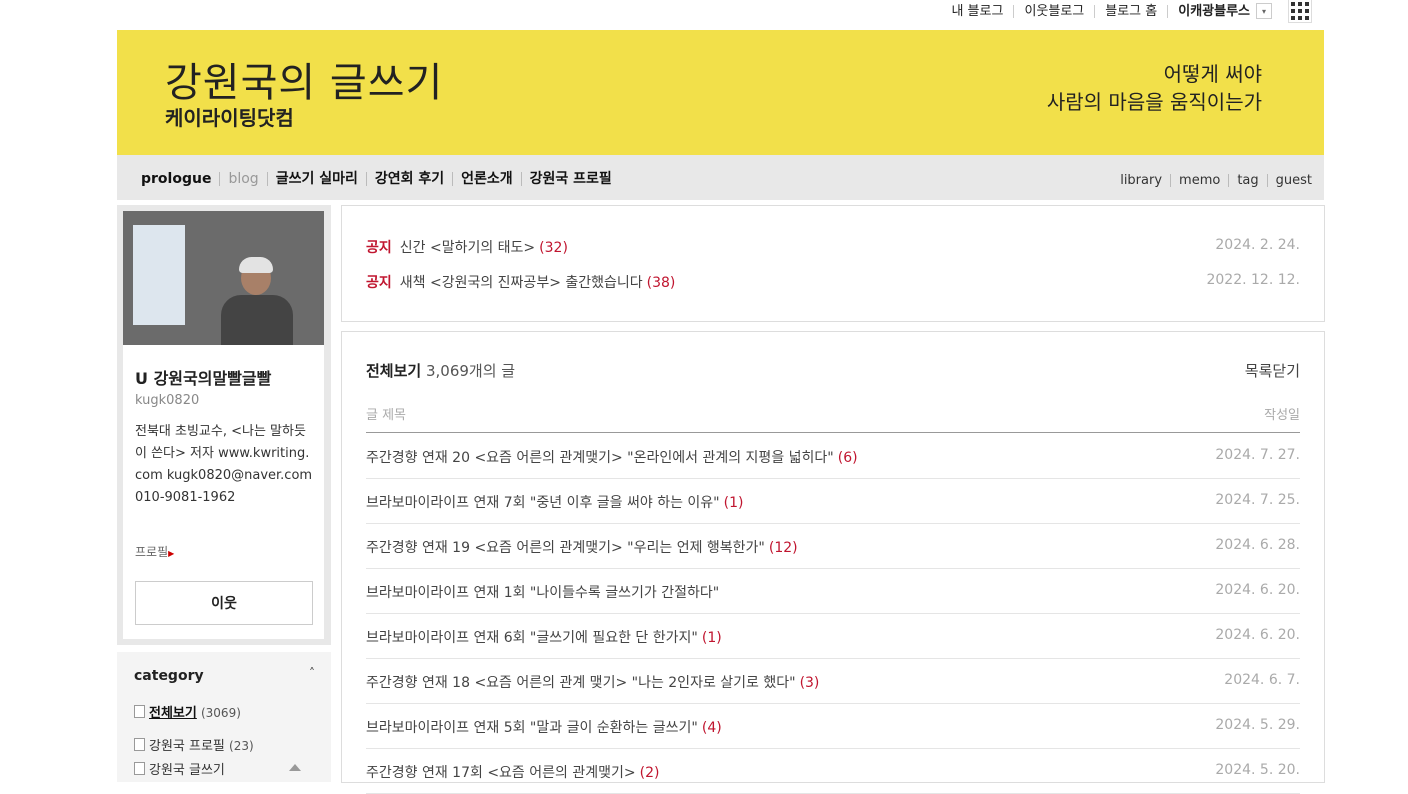 This screenshot has width=1408, height=794. I want to click on collapse-icon: ˄, so click(312, 673).